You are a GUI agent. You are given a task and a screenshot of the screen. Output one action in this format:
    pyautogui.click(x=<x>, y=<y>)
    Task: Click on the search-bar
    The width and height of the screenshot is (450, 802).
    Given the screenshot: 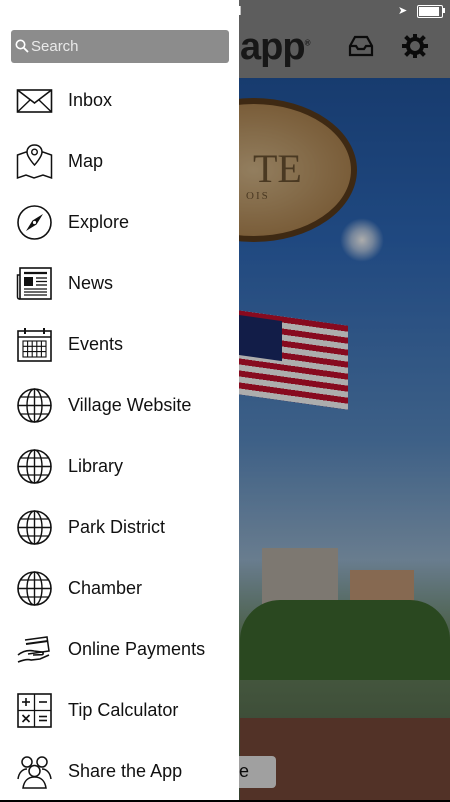 What is the action you would take?
    pyautogui.click(x=120, y=46)
    